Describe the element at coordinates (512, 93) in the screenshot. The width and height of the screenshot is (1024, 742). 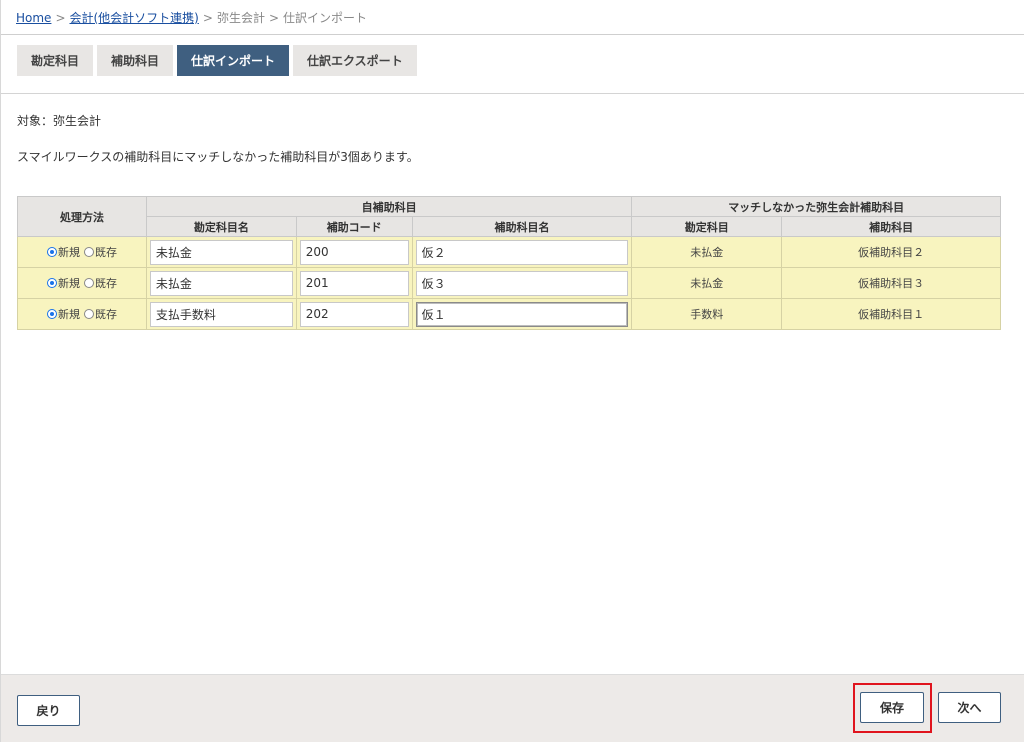
I see `tab-divider` at that location.